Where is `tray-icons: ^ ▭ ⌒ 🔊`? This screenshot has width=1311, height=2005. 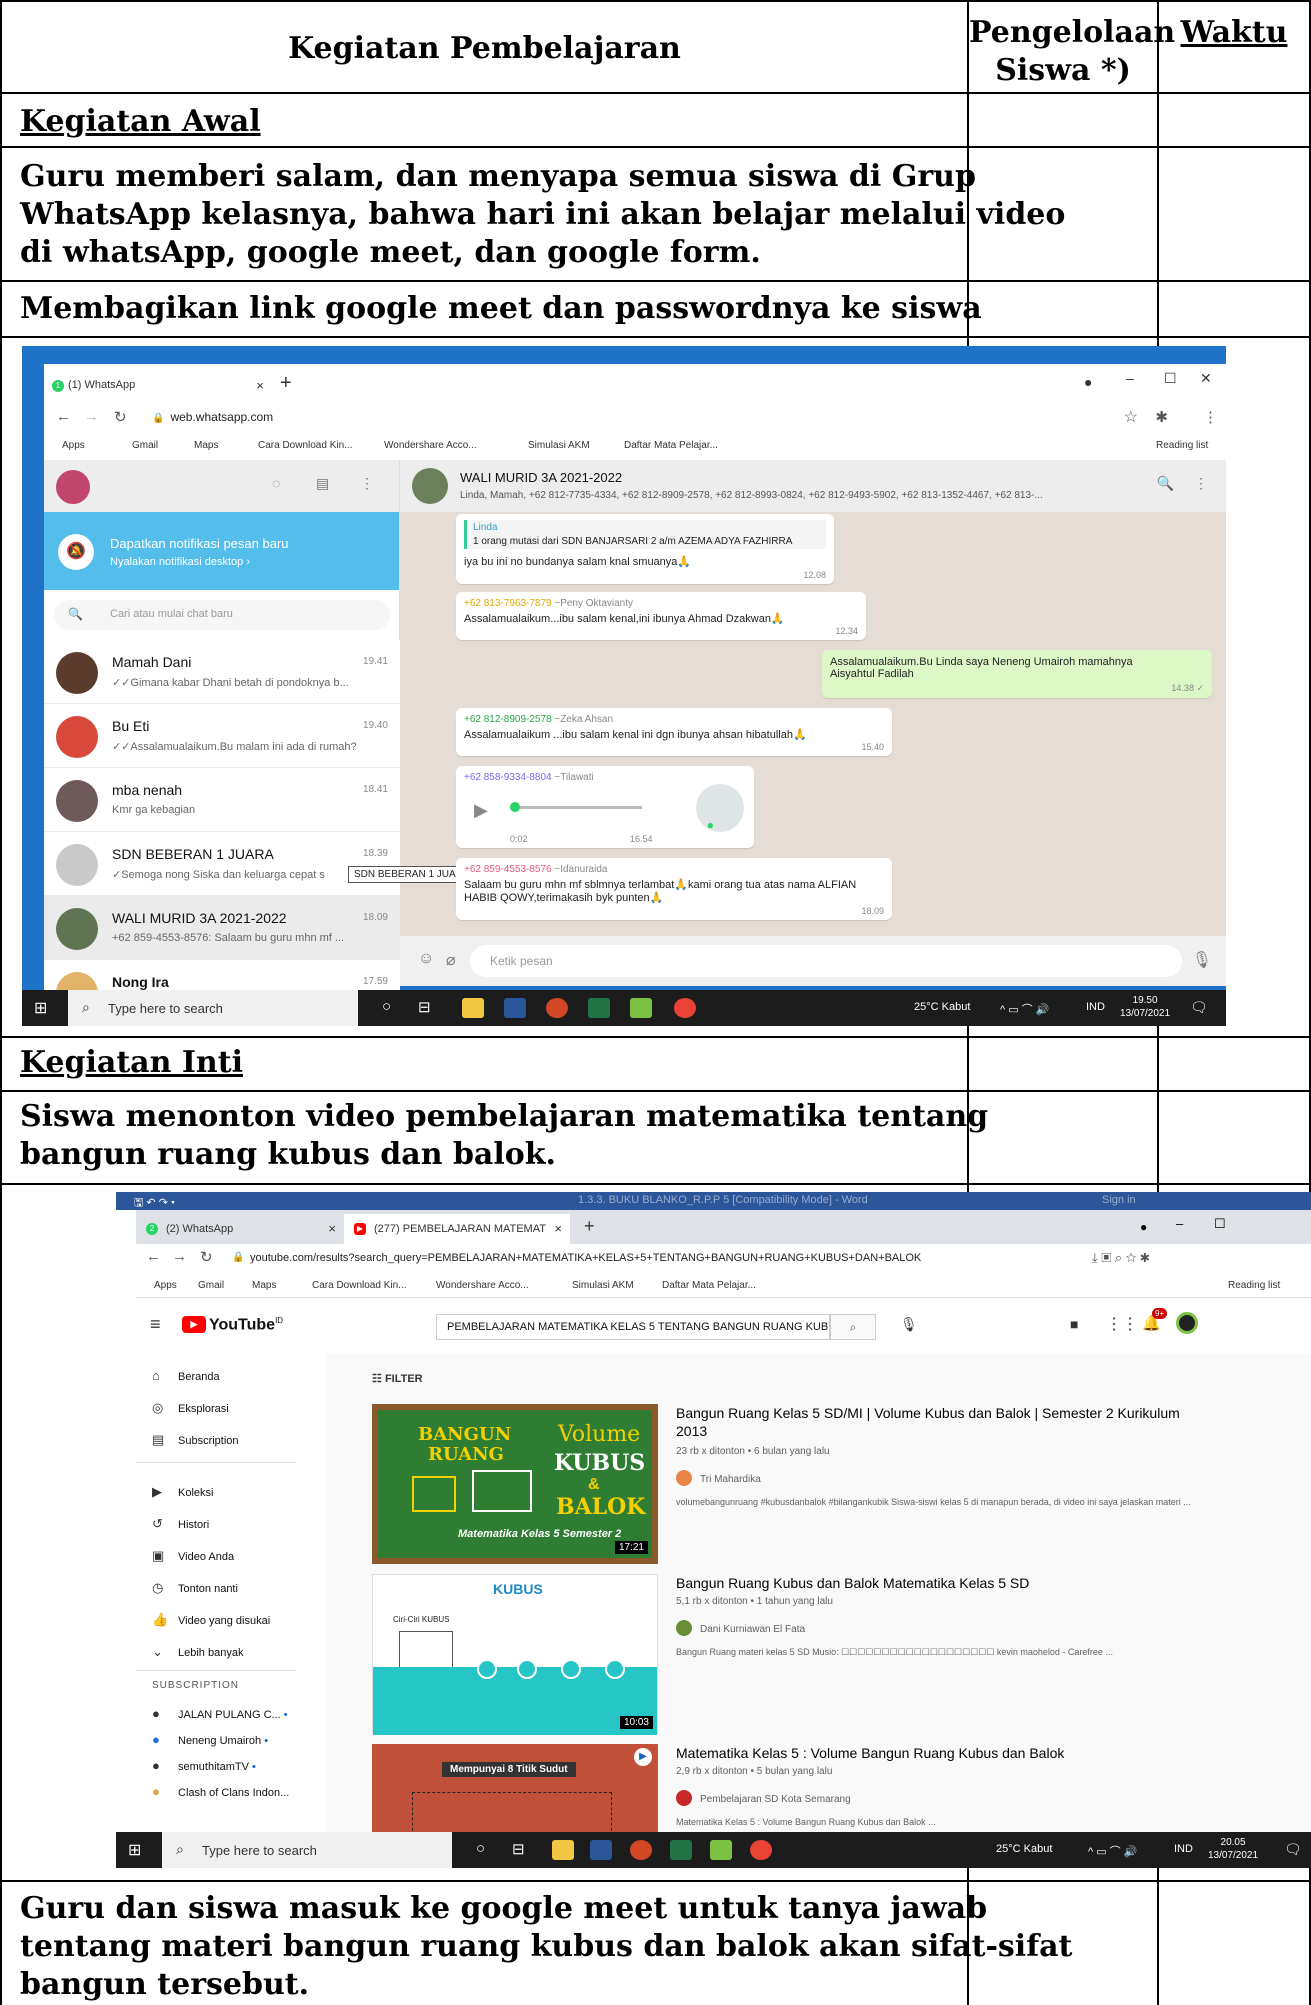
tray-icons: ^ ▭ ⌒ 🔊 is located at coordinates (1024, 1009).